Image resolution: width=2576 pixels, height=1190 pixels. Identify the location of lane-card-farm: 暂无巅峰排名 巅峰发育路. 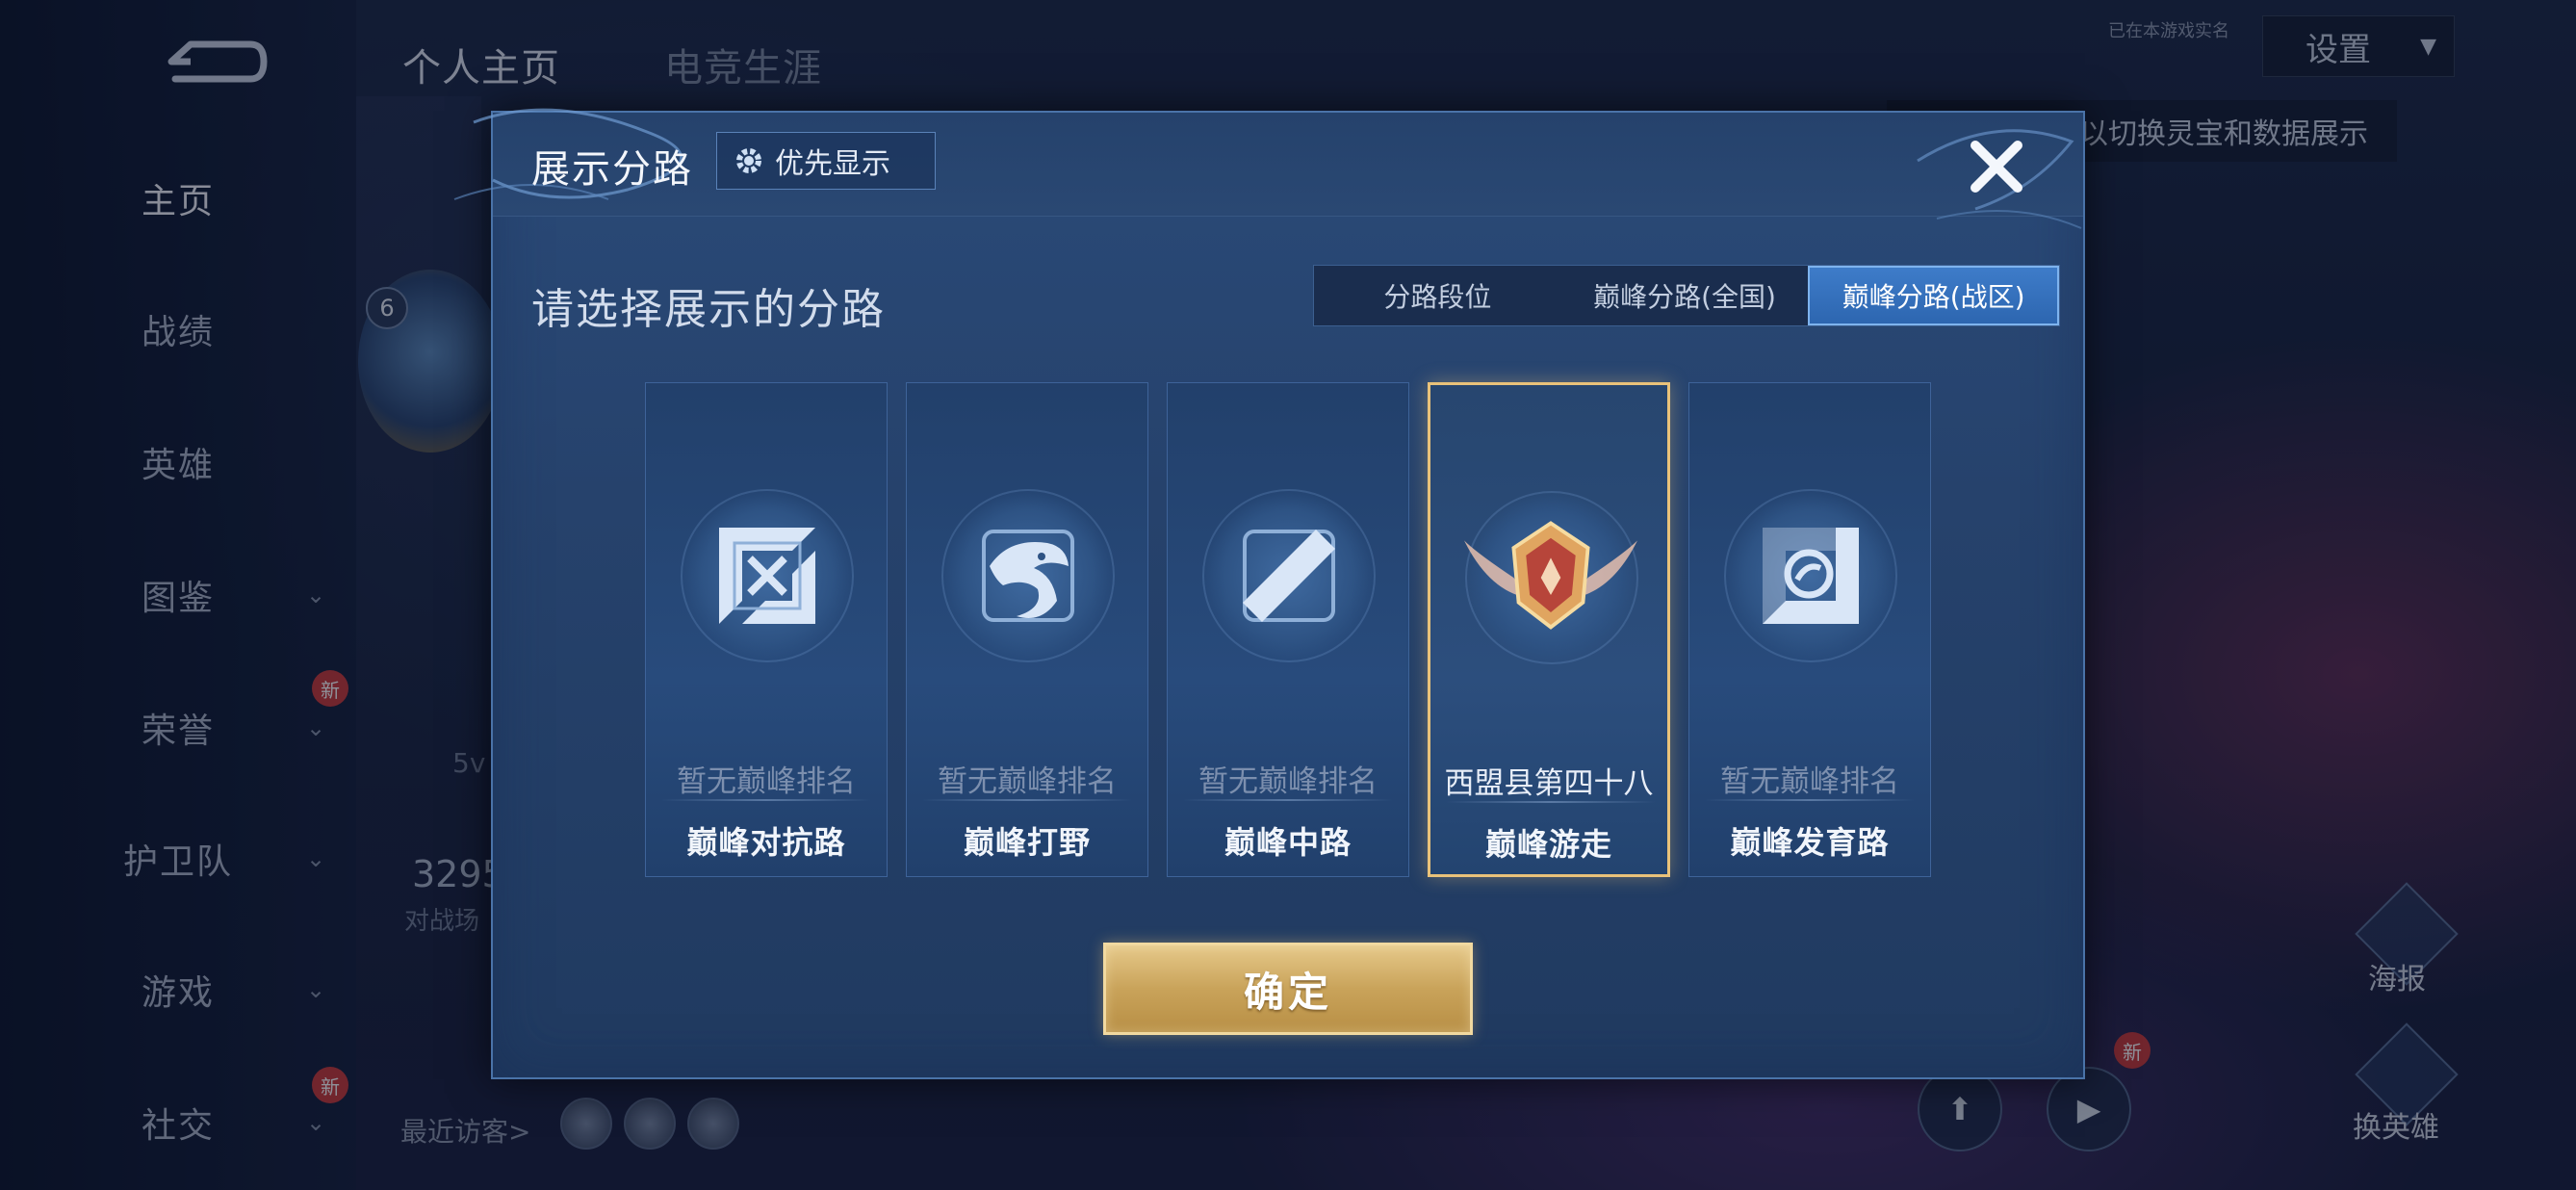
(1810, 630).